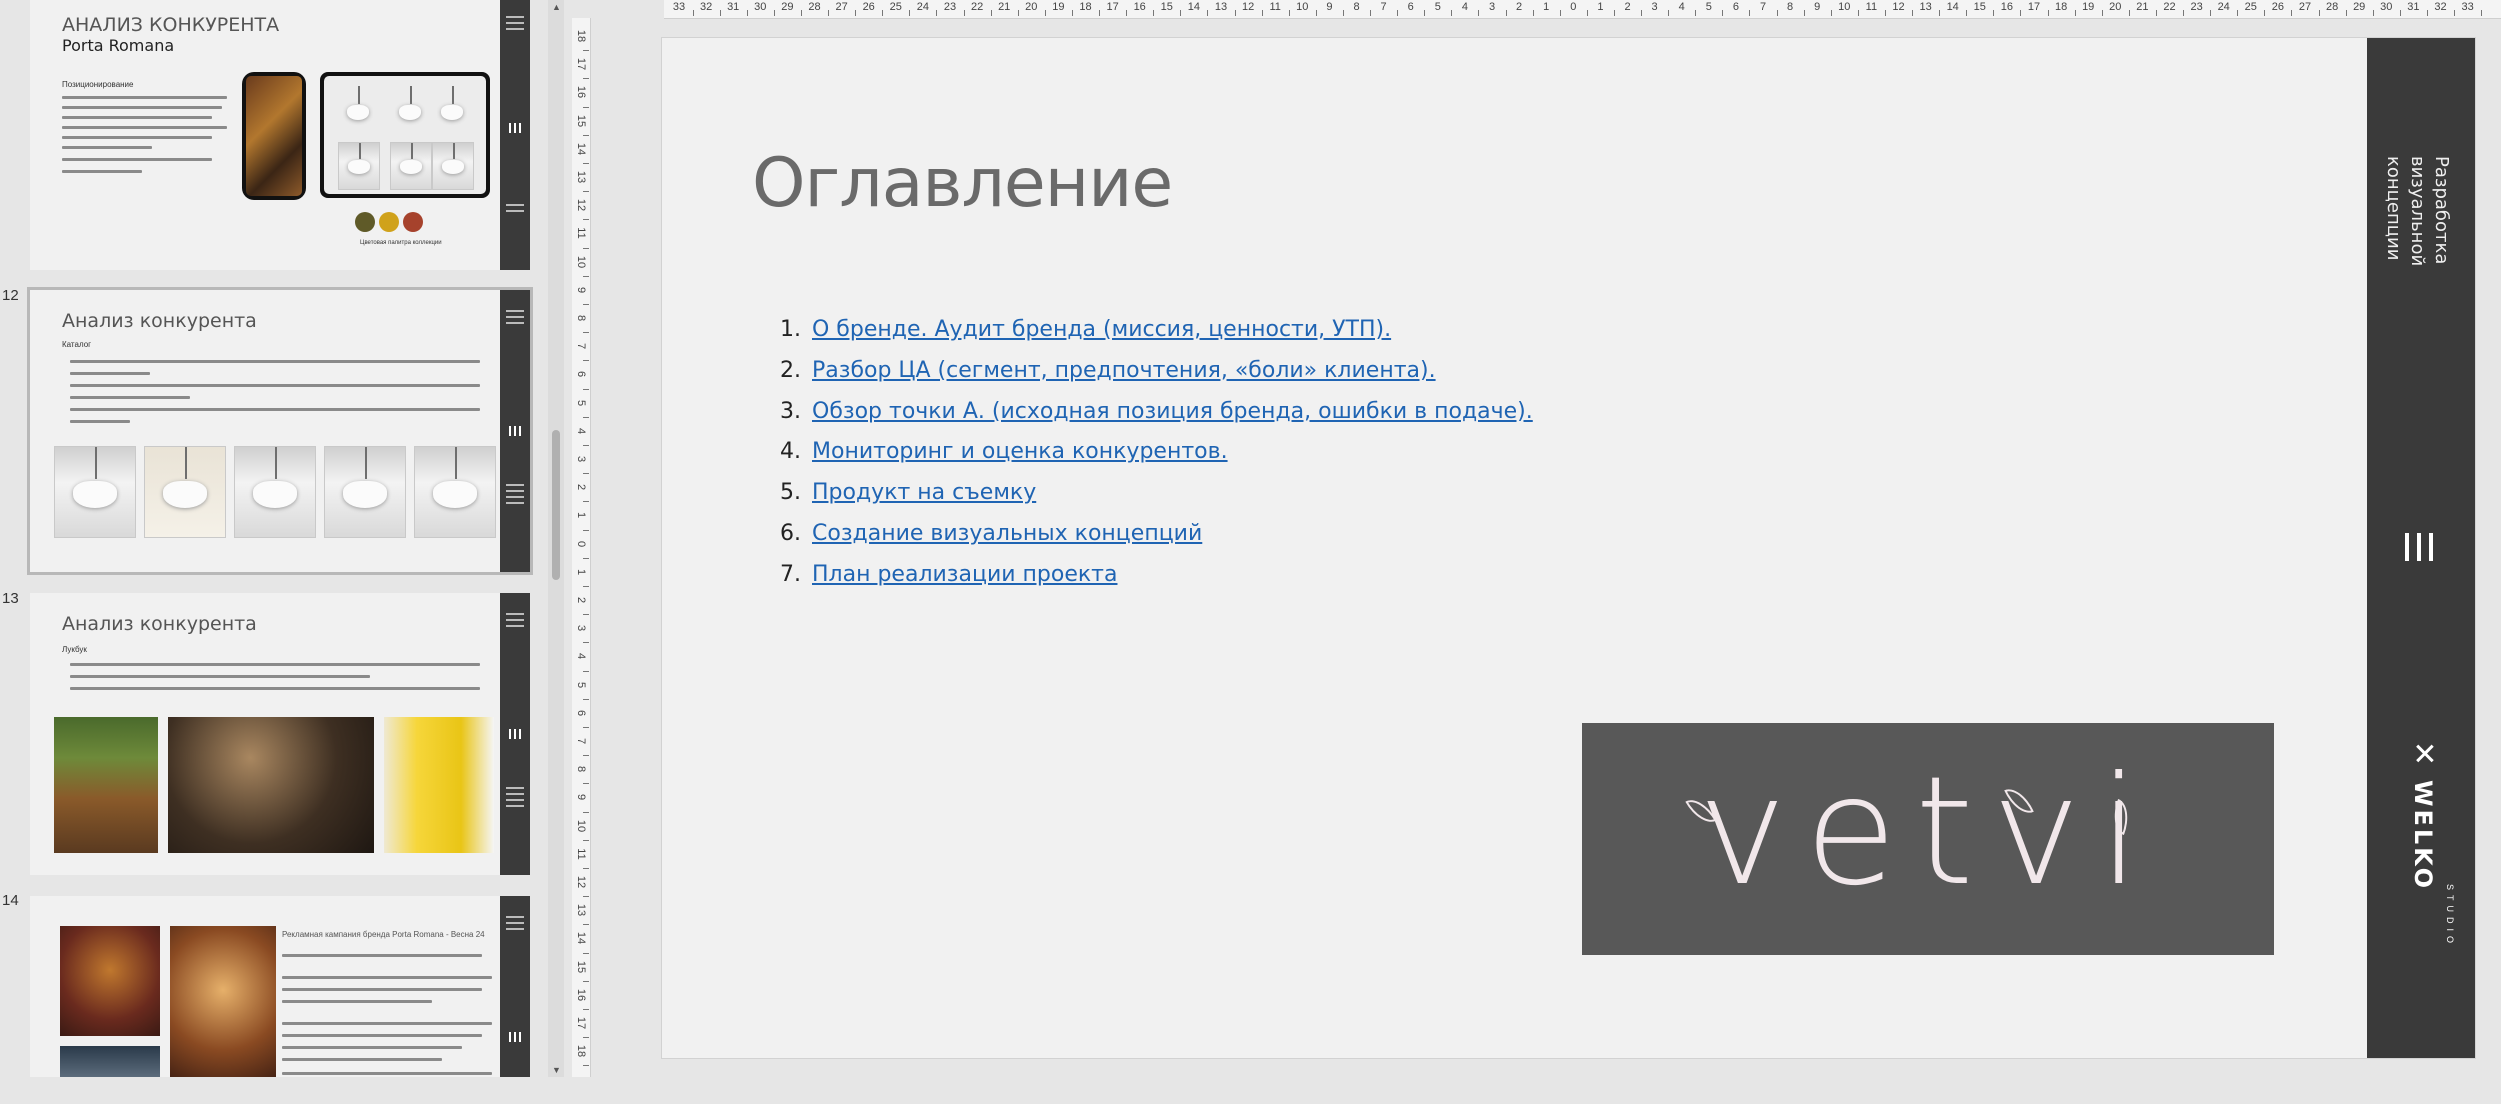 Image resolution: width=2501 pixels, height=1104 pixels. I want to click on ruler-label: 20, so click(2115, 7).